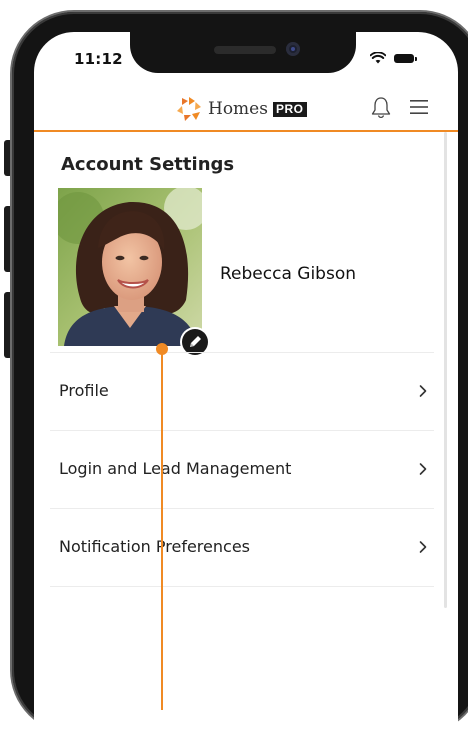 The width and height of the screenshot is (468, 732). Describe the element at coordinates (378, 58) in the screenshot. I see `wifi-icon` at that location.